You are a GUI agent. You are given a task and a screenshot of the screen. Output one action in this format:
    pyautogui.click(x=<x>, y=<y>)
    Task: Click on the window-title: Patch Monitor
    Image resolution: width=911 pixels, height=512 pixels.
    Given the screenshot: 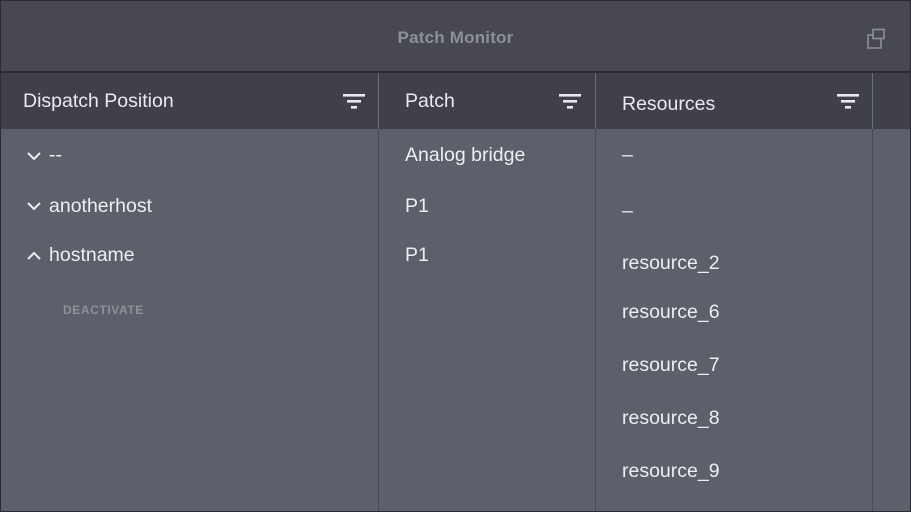 What is the action you would take?
    pyautogui.click(x=455, y=37)
    